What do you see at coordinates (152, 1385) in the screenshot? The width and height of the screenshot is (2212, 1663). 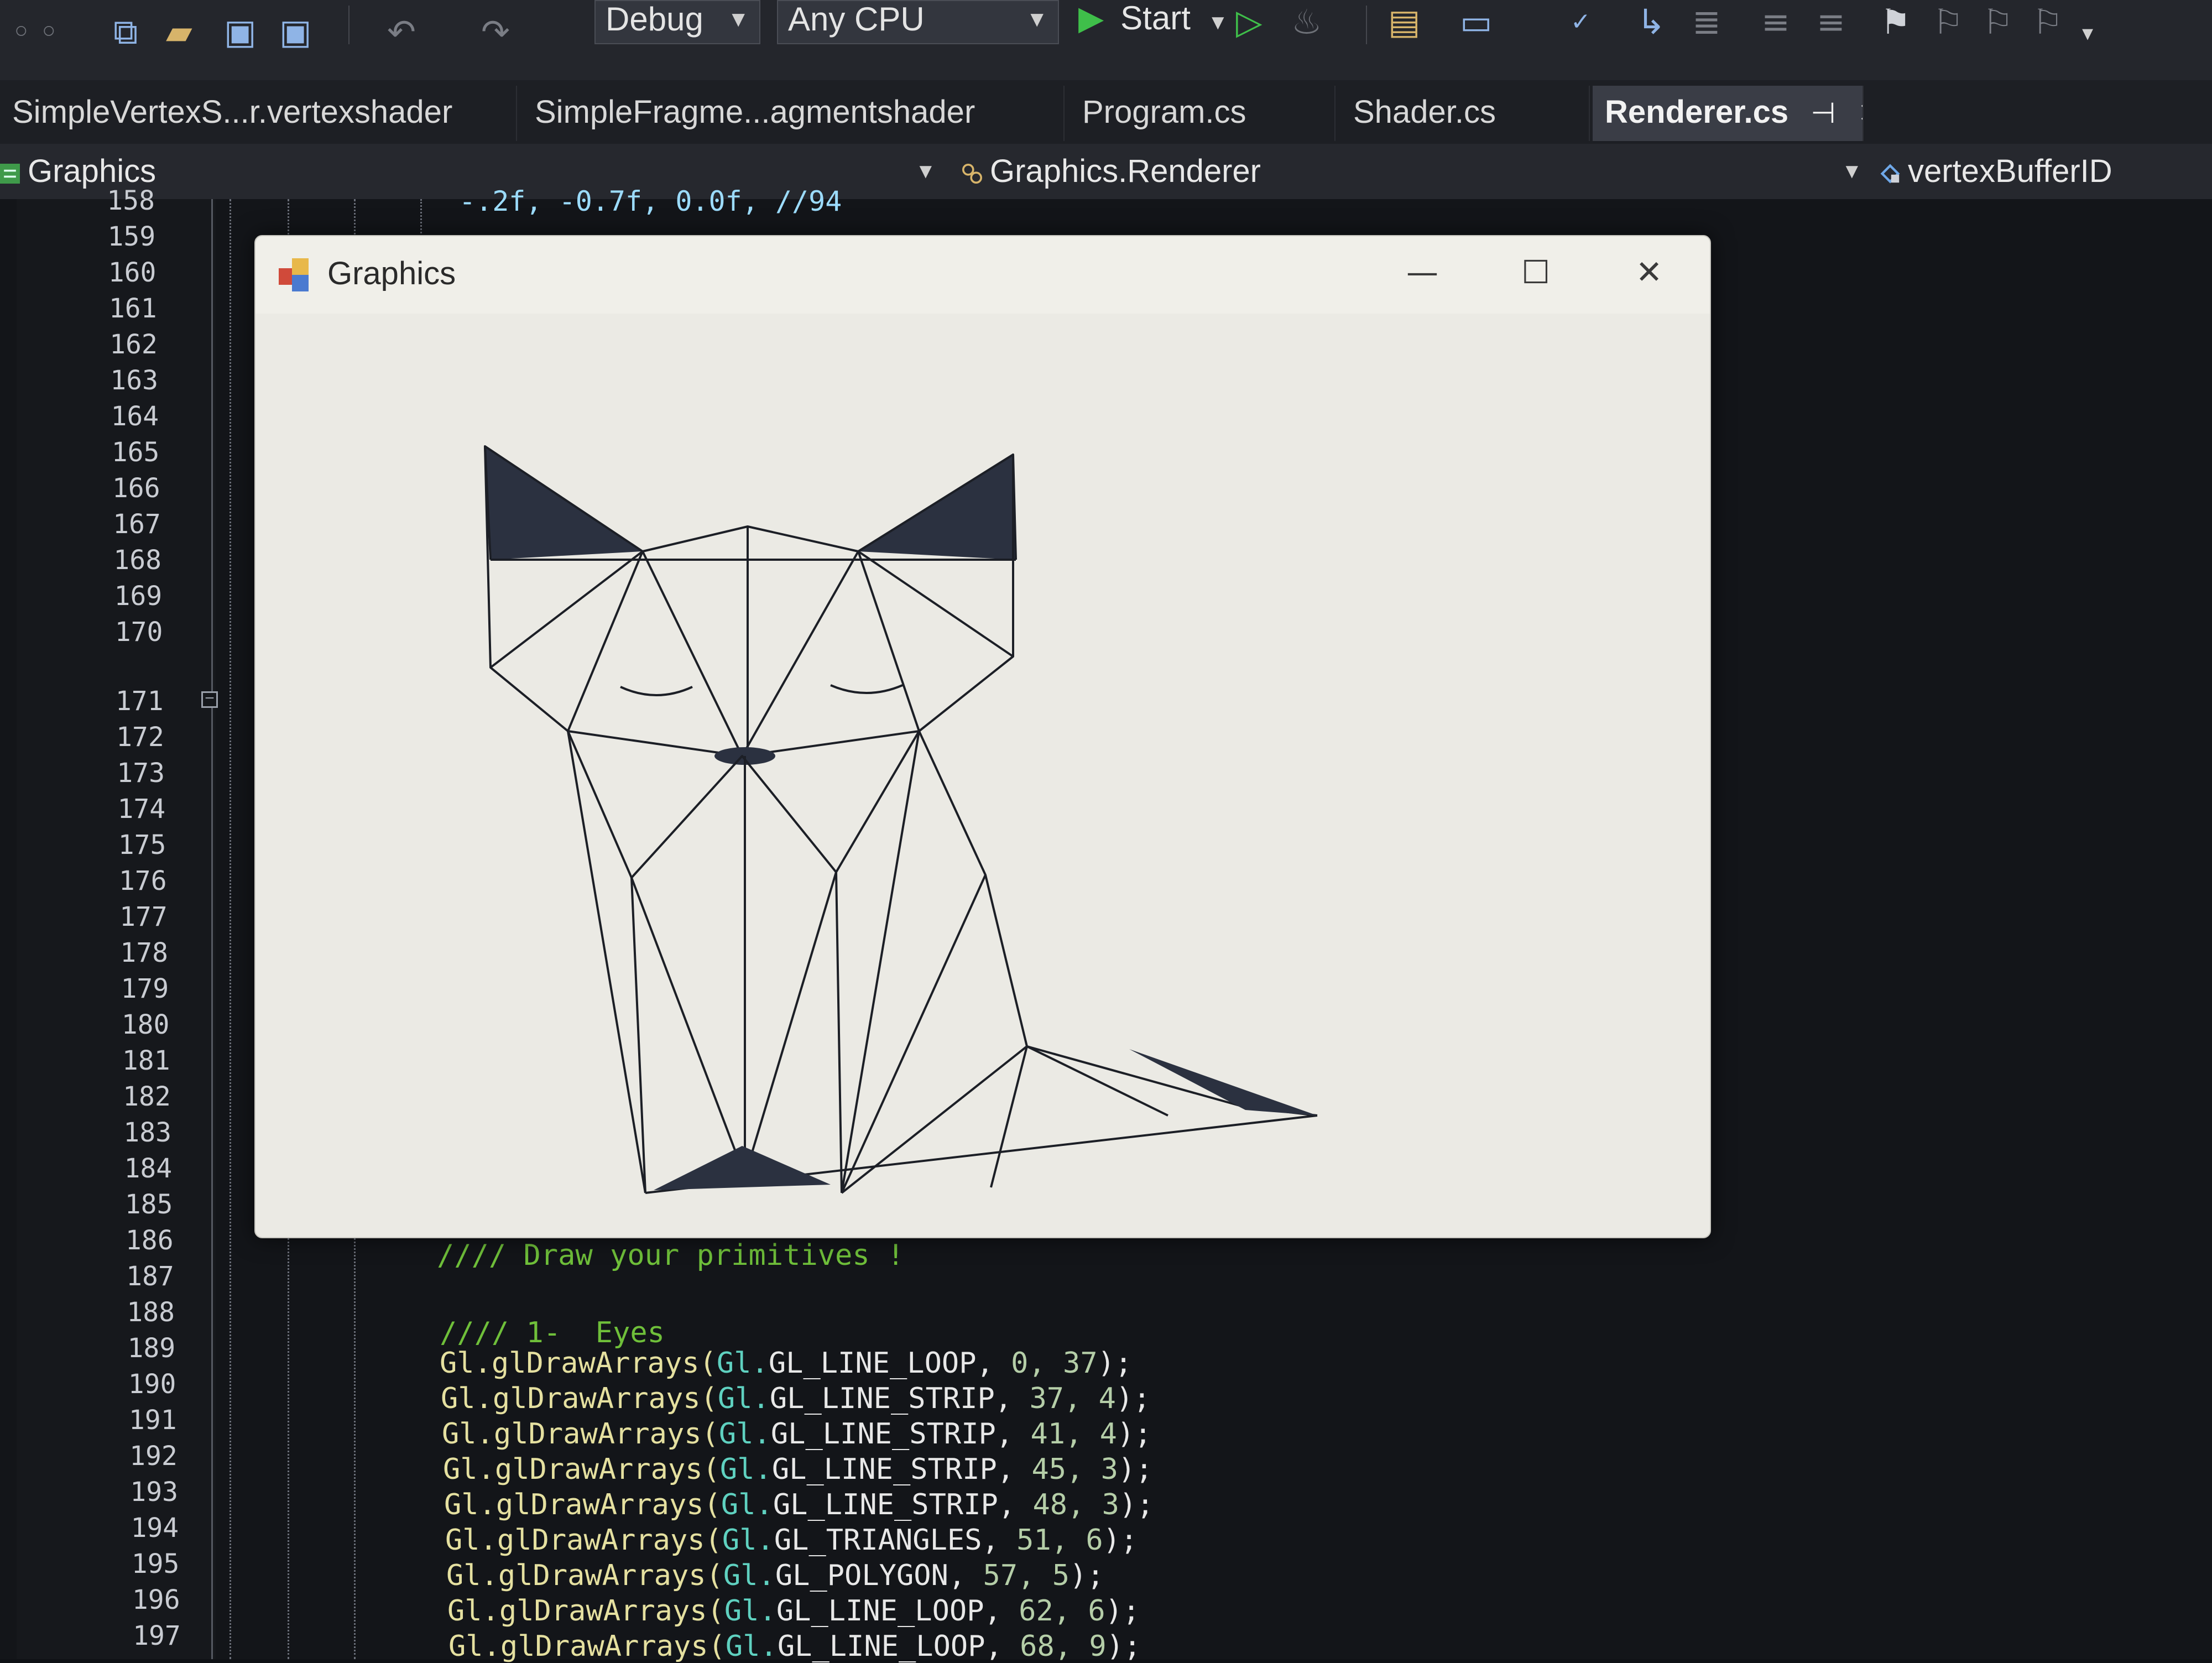 I see `line-number: 190` at bounding box center [152, 1385].